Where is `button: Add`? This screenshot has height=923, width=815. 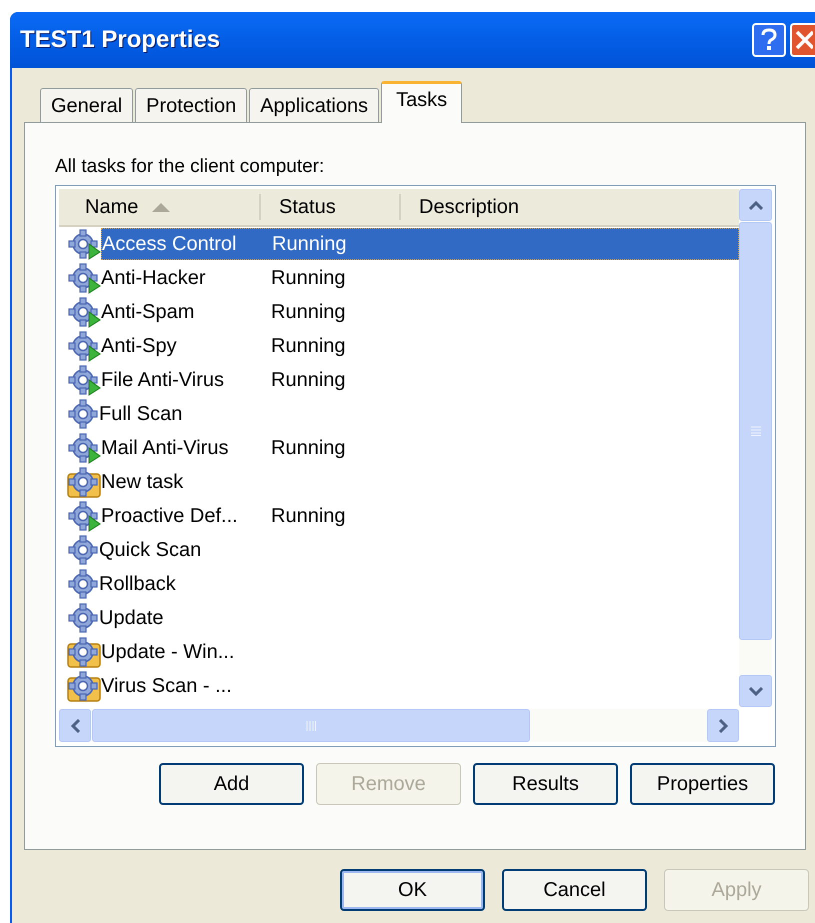
button: Add is located at coordinates (231, 784).